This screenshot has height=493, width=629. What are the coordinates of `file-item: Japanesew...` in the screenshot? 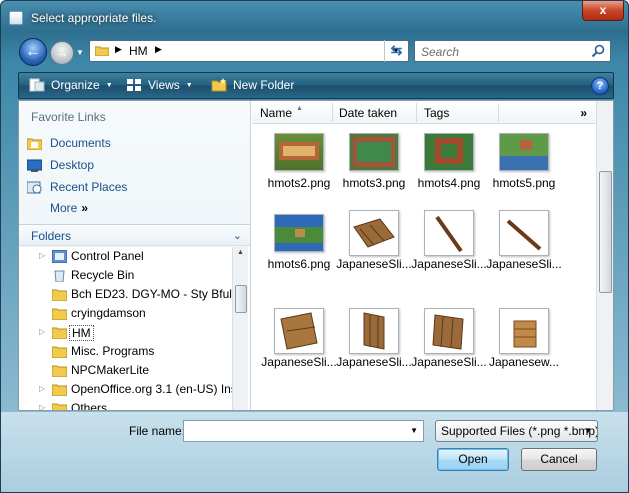 It's located at (524, 342).